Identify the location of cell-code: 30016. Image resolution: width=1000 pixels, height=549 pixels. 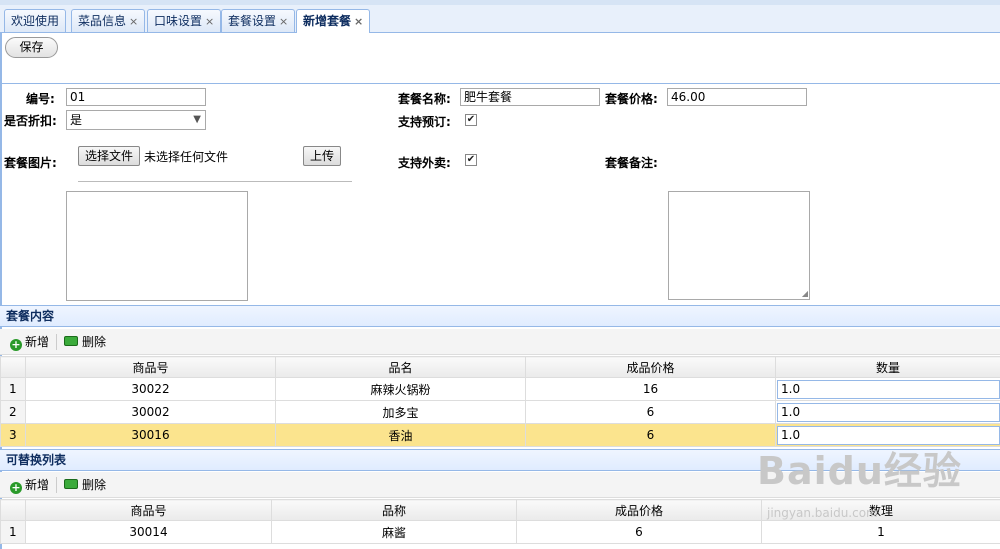
(150, 435).